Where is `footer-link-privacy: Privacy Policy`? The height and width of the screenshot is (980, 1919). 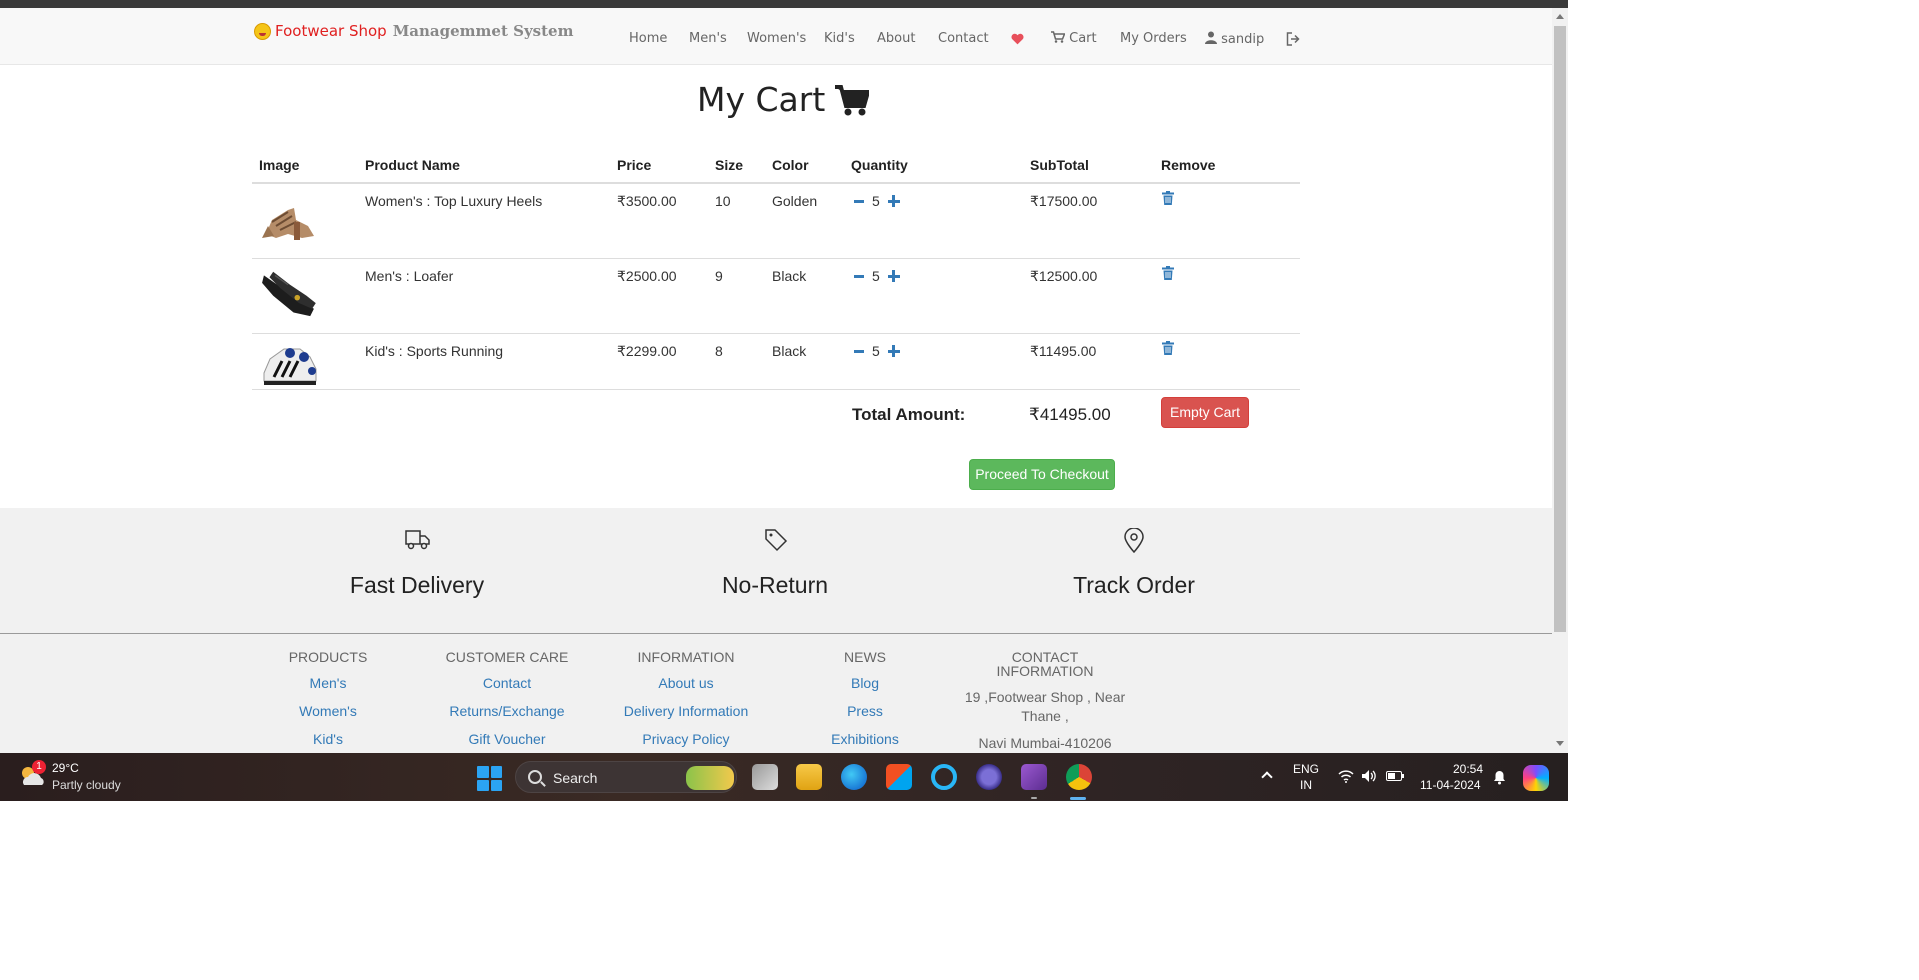 footer-link-privacy: Privacy Policy is located at coordinates (686, 739).